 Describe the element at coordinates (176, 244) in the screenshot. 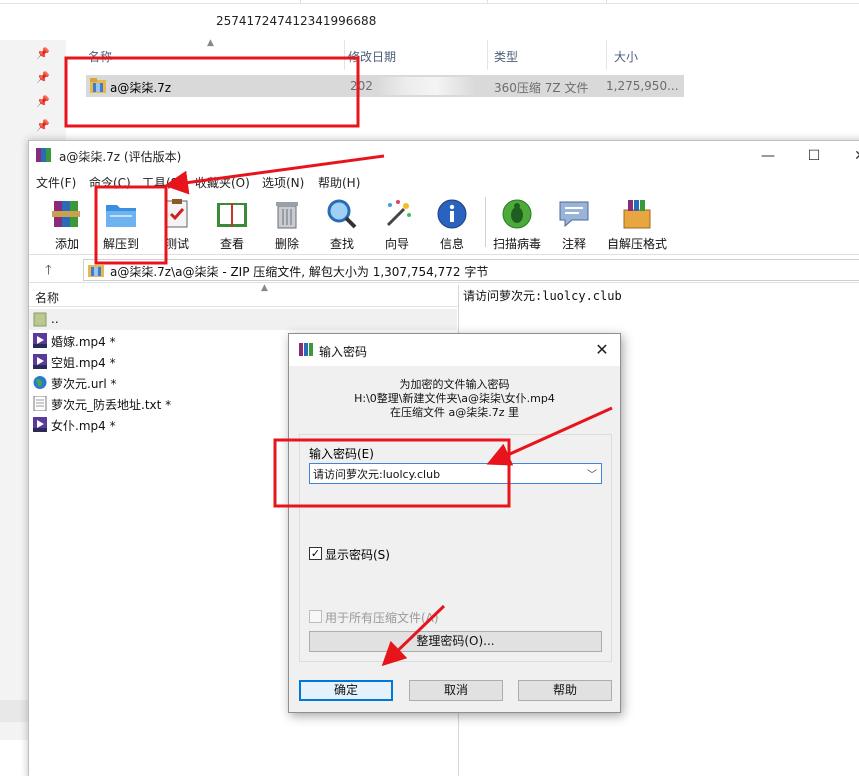

I see `test-label: 测试` at that location.